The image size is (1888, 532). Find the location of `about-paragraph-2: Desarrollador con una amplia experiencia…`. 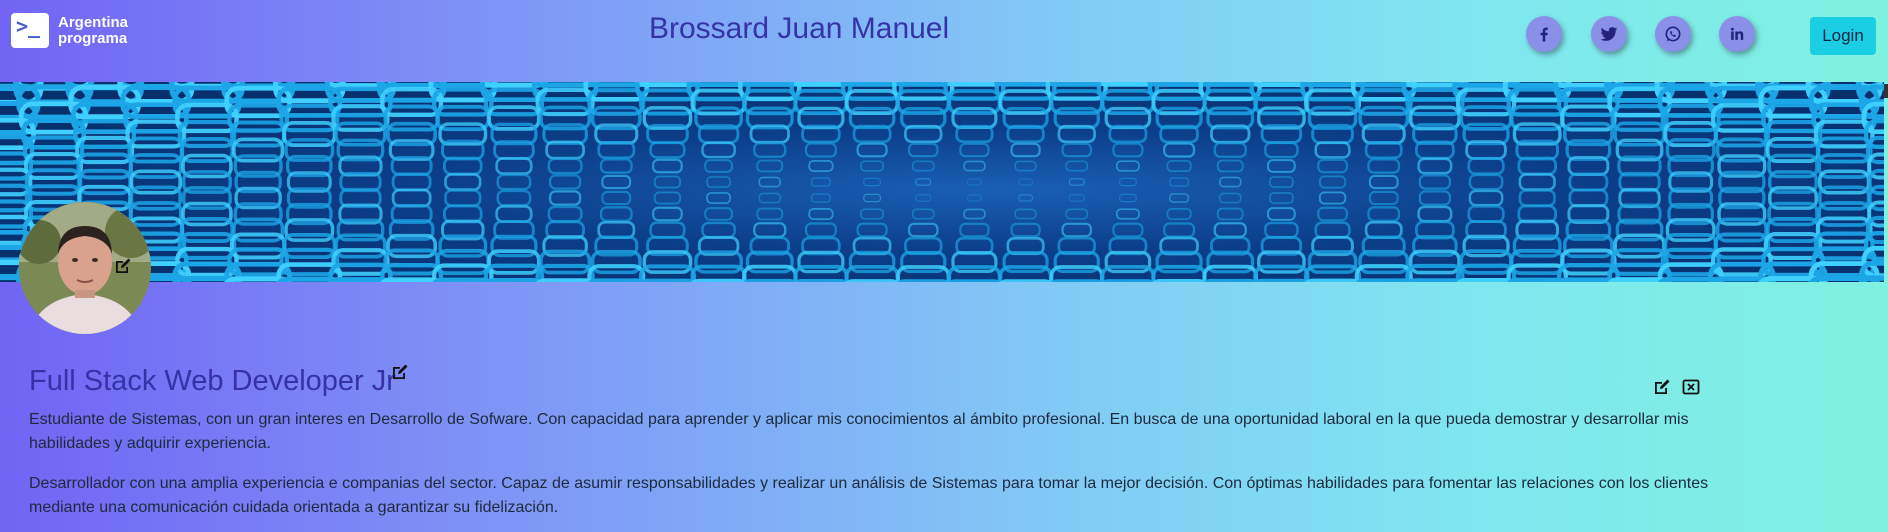

about-paragraph-2: Desarrollador con una amplia experiencia… is located at coordinates (869, 495).